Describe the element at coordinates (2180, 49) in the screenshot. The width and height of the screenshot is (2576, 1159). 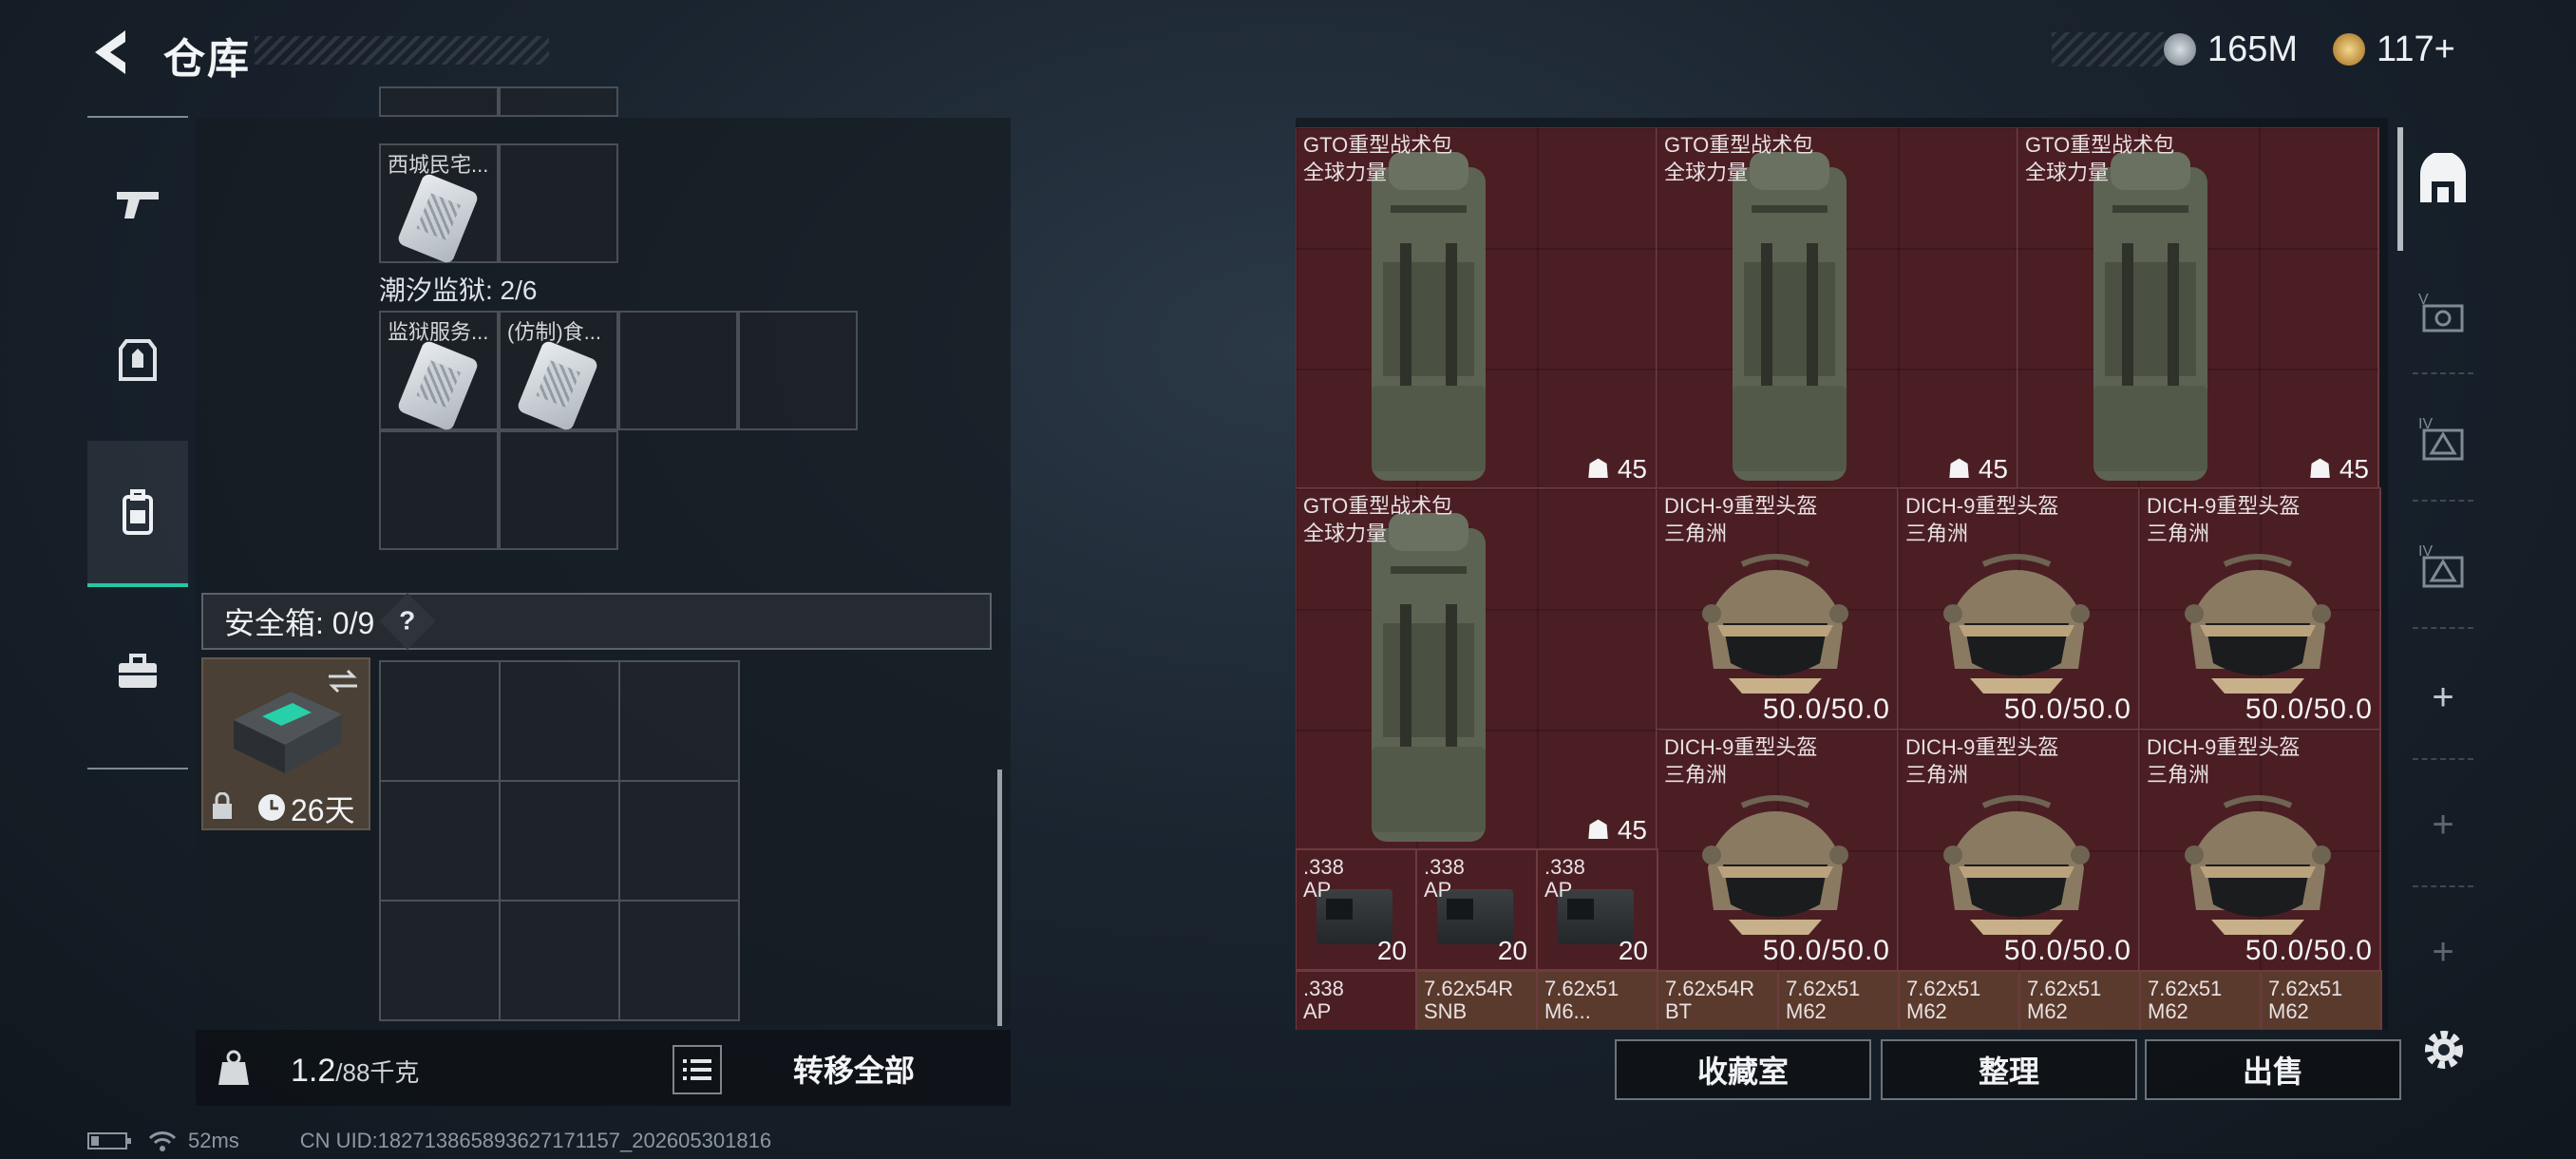
I see `silver-coin-icon` at that location.